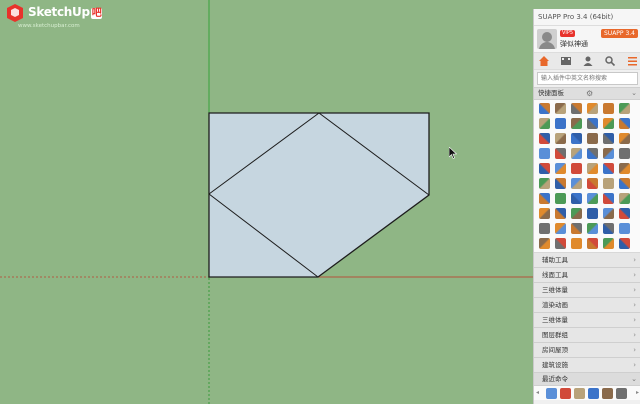 This screenshot has height=404, width=640. What do you see at coordinates (319, 195) in the screenshot?
I see `model-face` at bounding box center [319, 195].